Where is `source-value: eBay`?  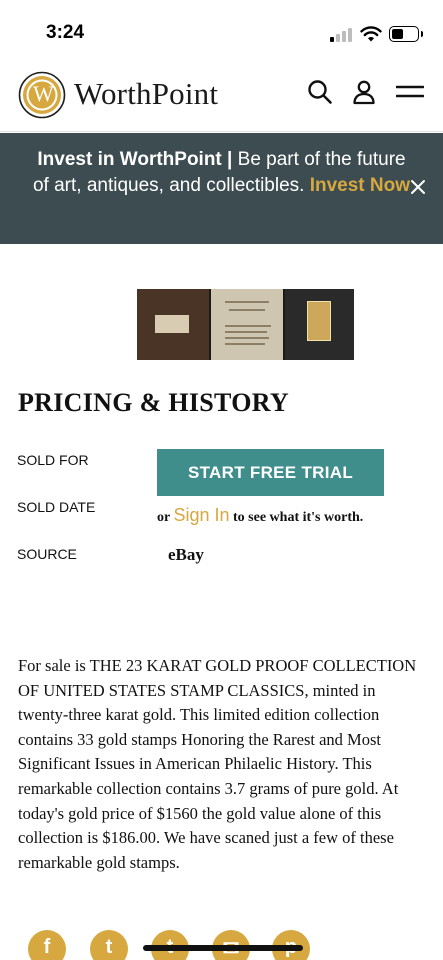 source-value: eBay is located at coordinates (186, 554).